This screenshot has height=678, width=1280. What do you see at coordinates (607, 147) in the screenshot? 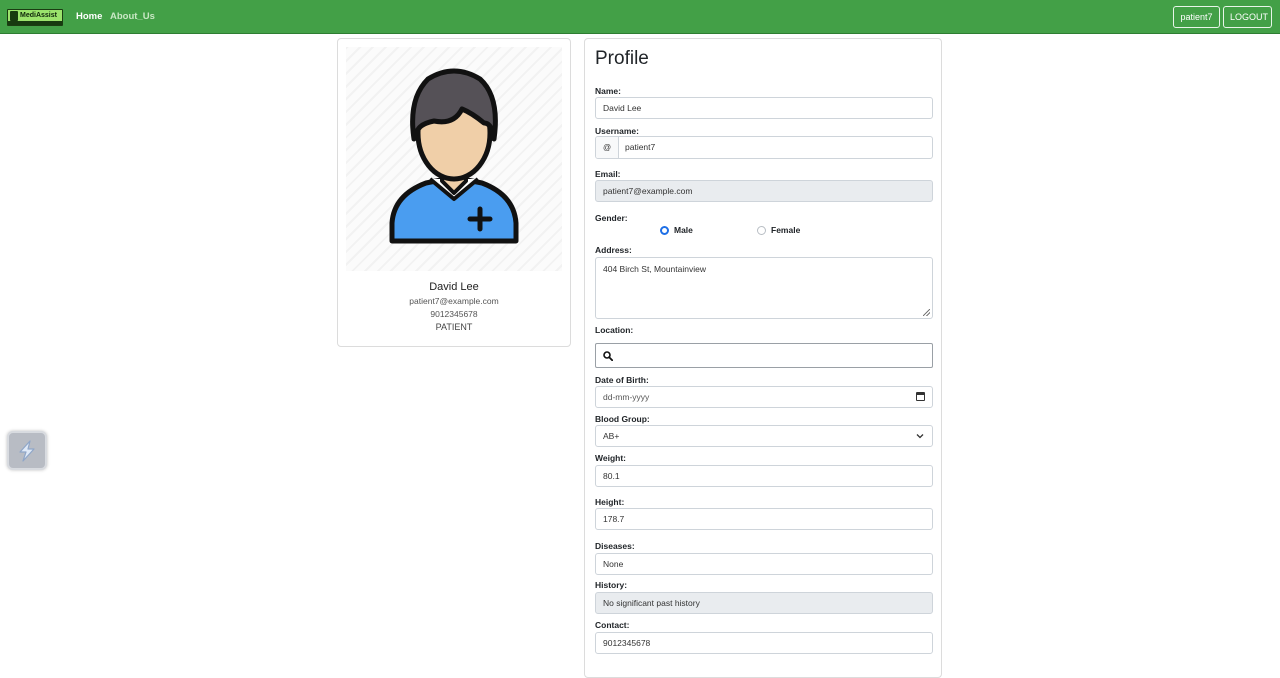
I see `at-prefix-icon: @` at bounding box center [607, 147].